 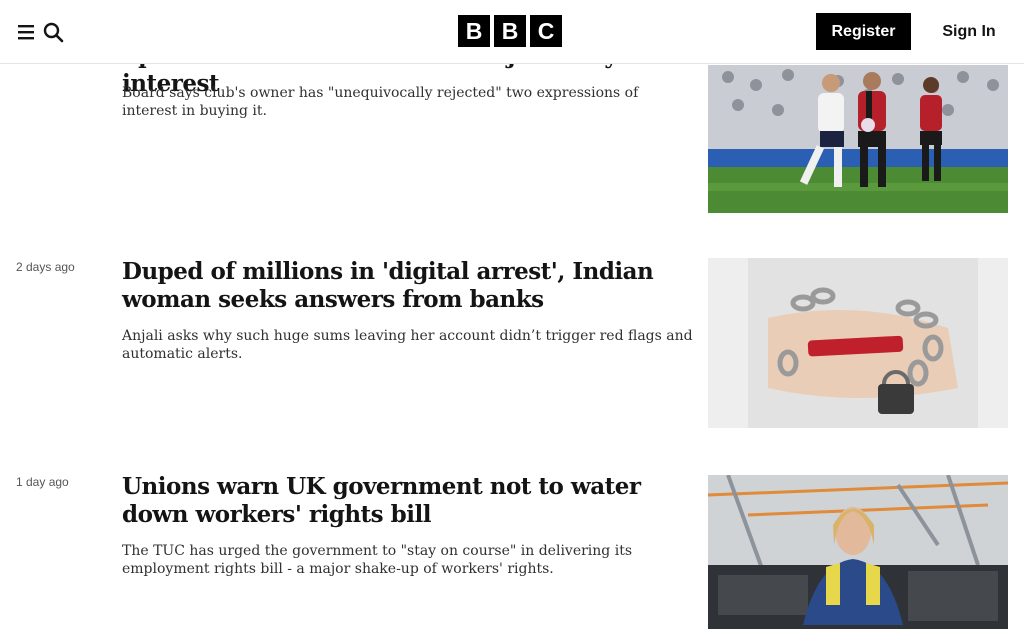 I want to click on logo-letter-b1: B, so click(x=474, y=31).